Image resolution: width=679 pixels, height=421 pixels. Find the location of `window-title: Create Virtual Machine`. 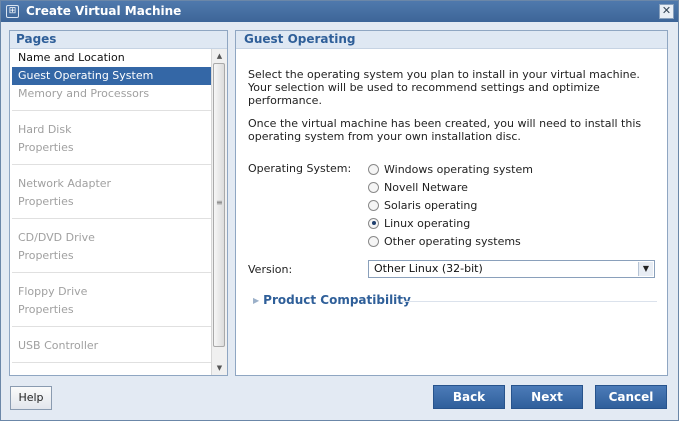

window-title: Create Virtual Machine is located at coordinates (104, 11).